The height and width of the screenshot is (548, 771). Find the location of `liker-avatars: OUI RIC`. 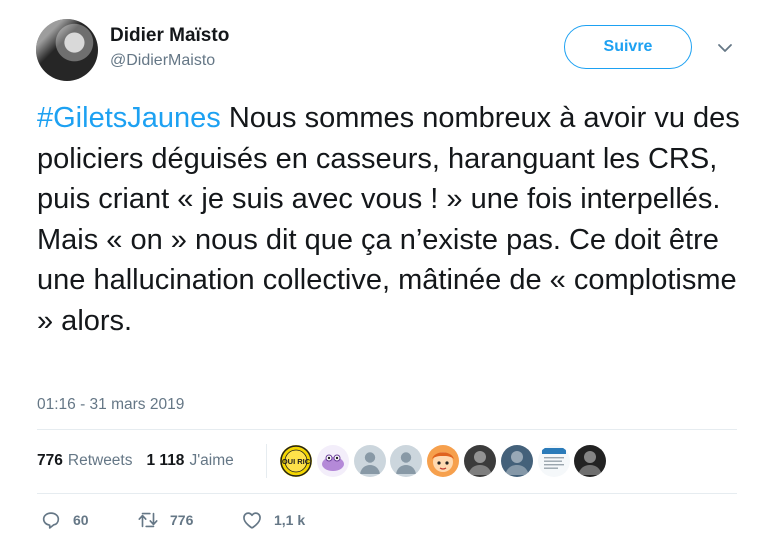

liker-avatars: OUI RIC is located at coordinates (445, 461).